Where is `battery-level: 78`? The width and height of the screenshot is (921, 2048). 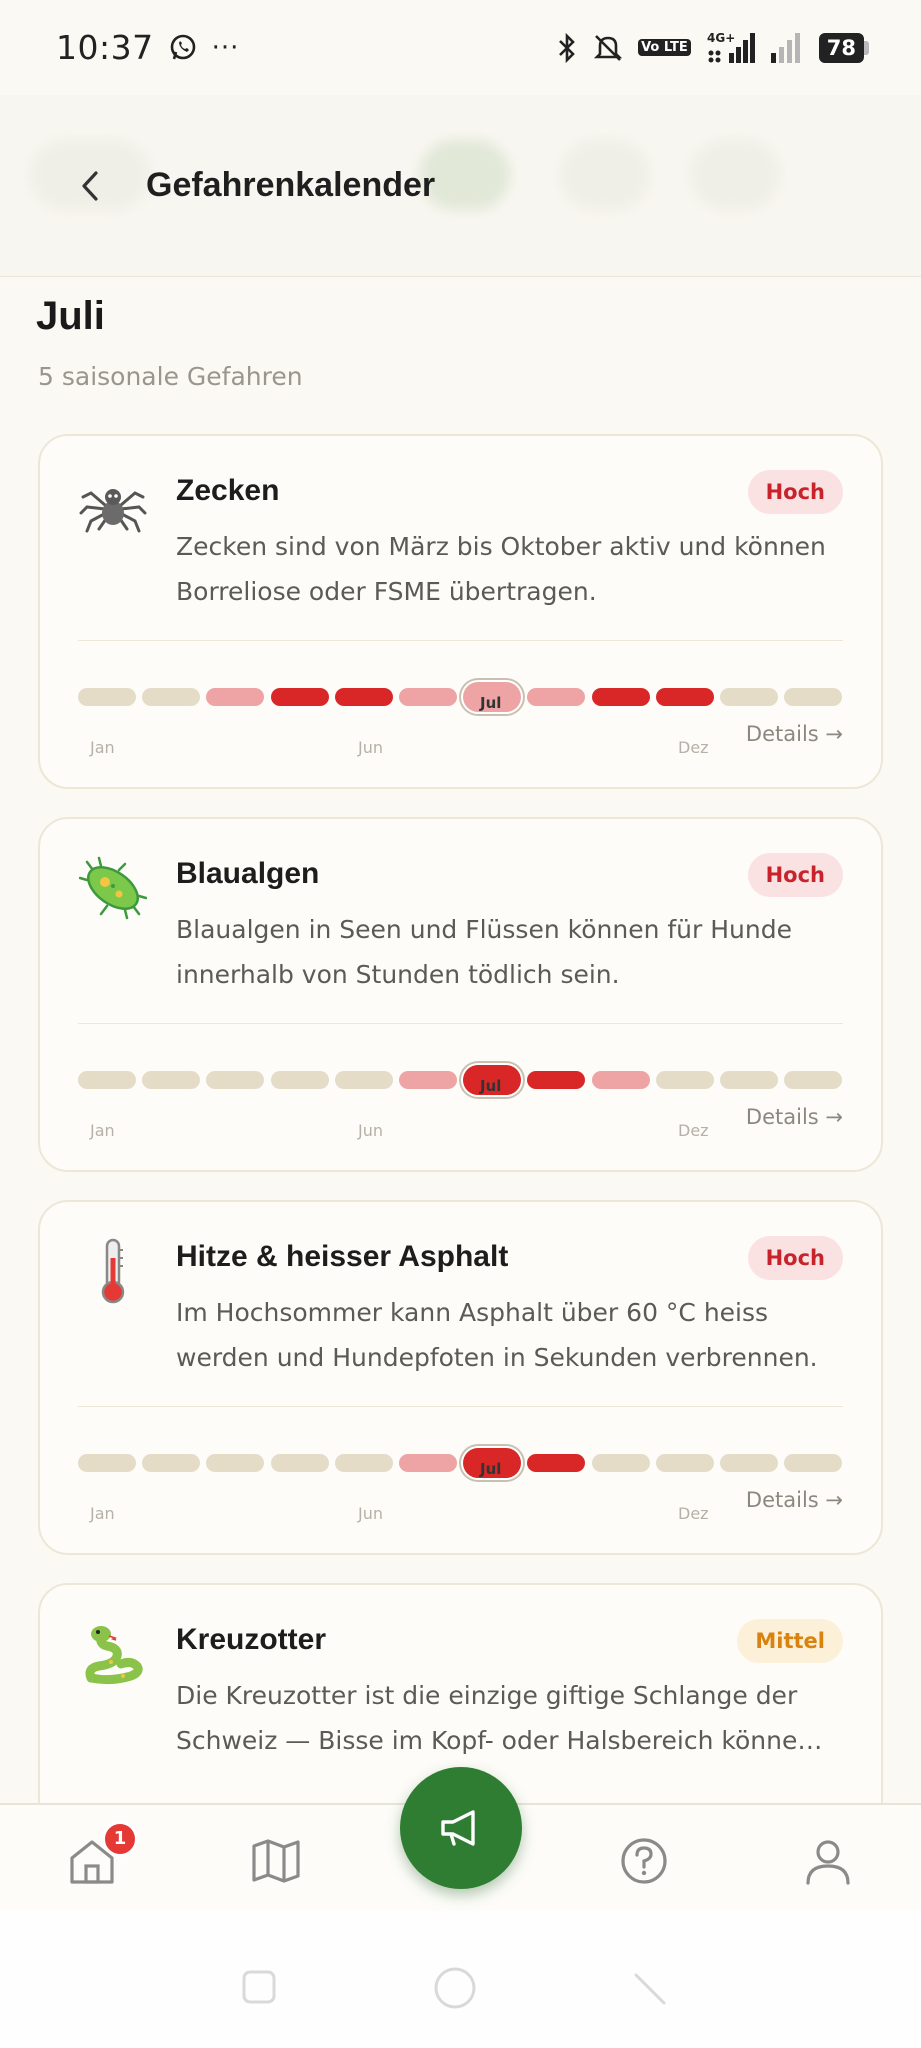
battery-level: 78 is located at coordinates (841, 47).